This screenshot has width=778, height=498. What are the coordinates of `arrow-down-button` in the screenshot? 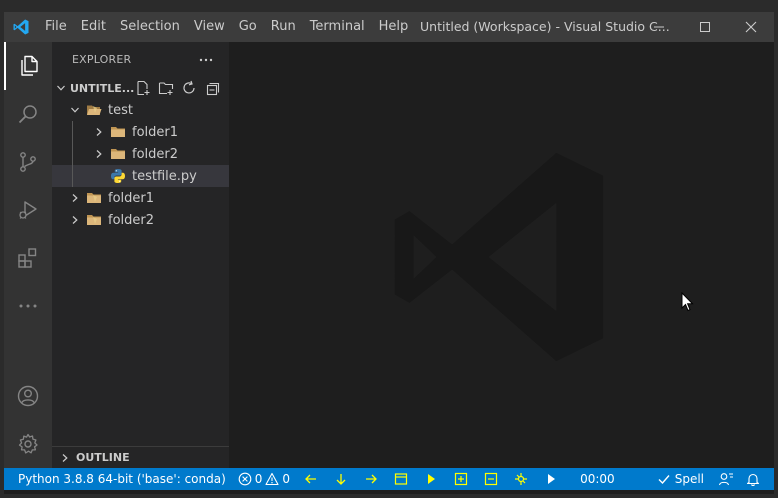 It's located at (341, 479).